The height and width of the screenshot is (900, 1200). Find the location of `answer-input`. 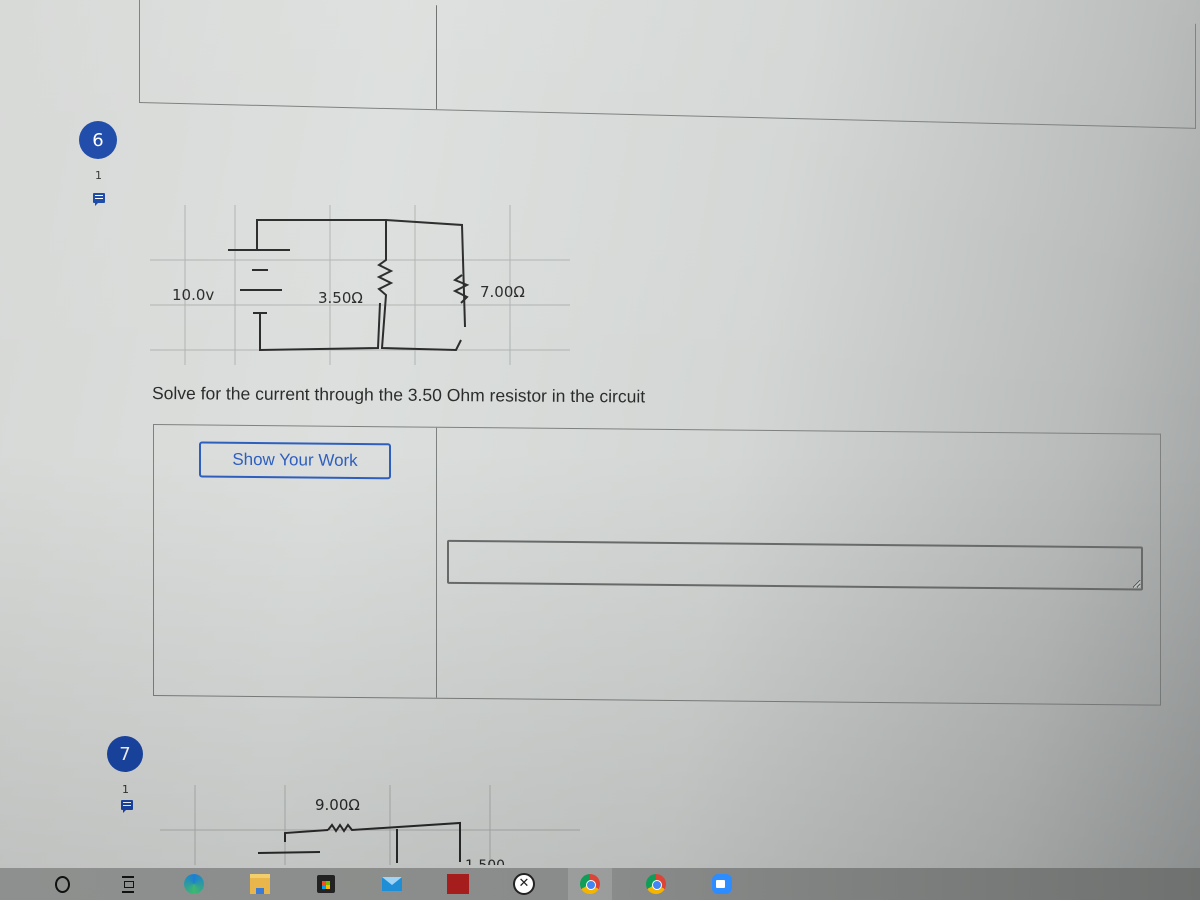

answer-input is located at coordinates (795, 565).